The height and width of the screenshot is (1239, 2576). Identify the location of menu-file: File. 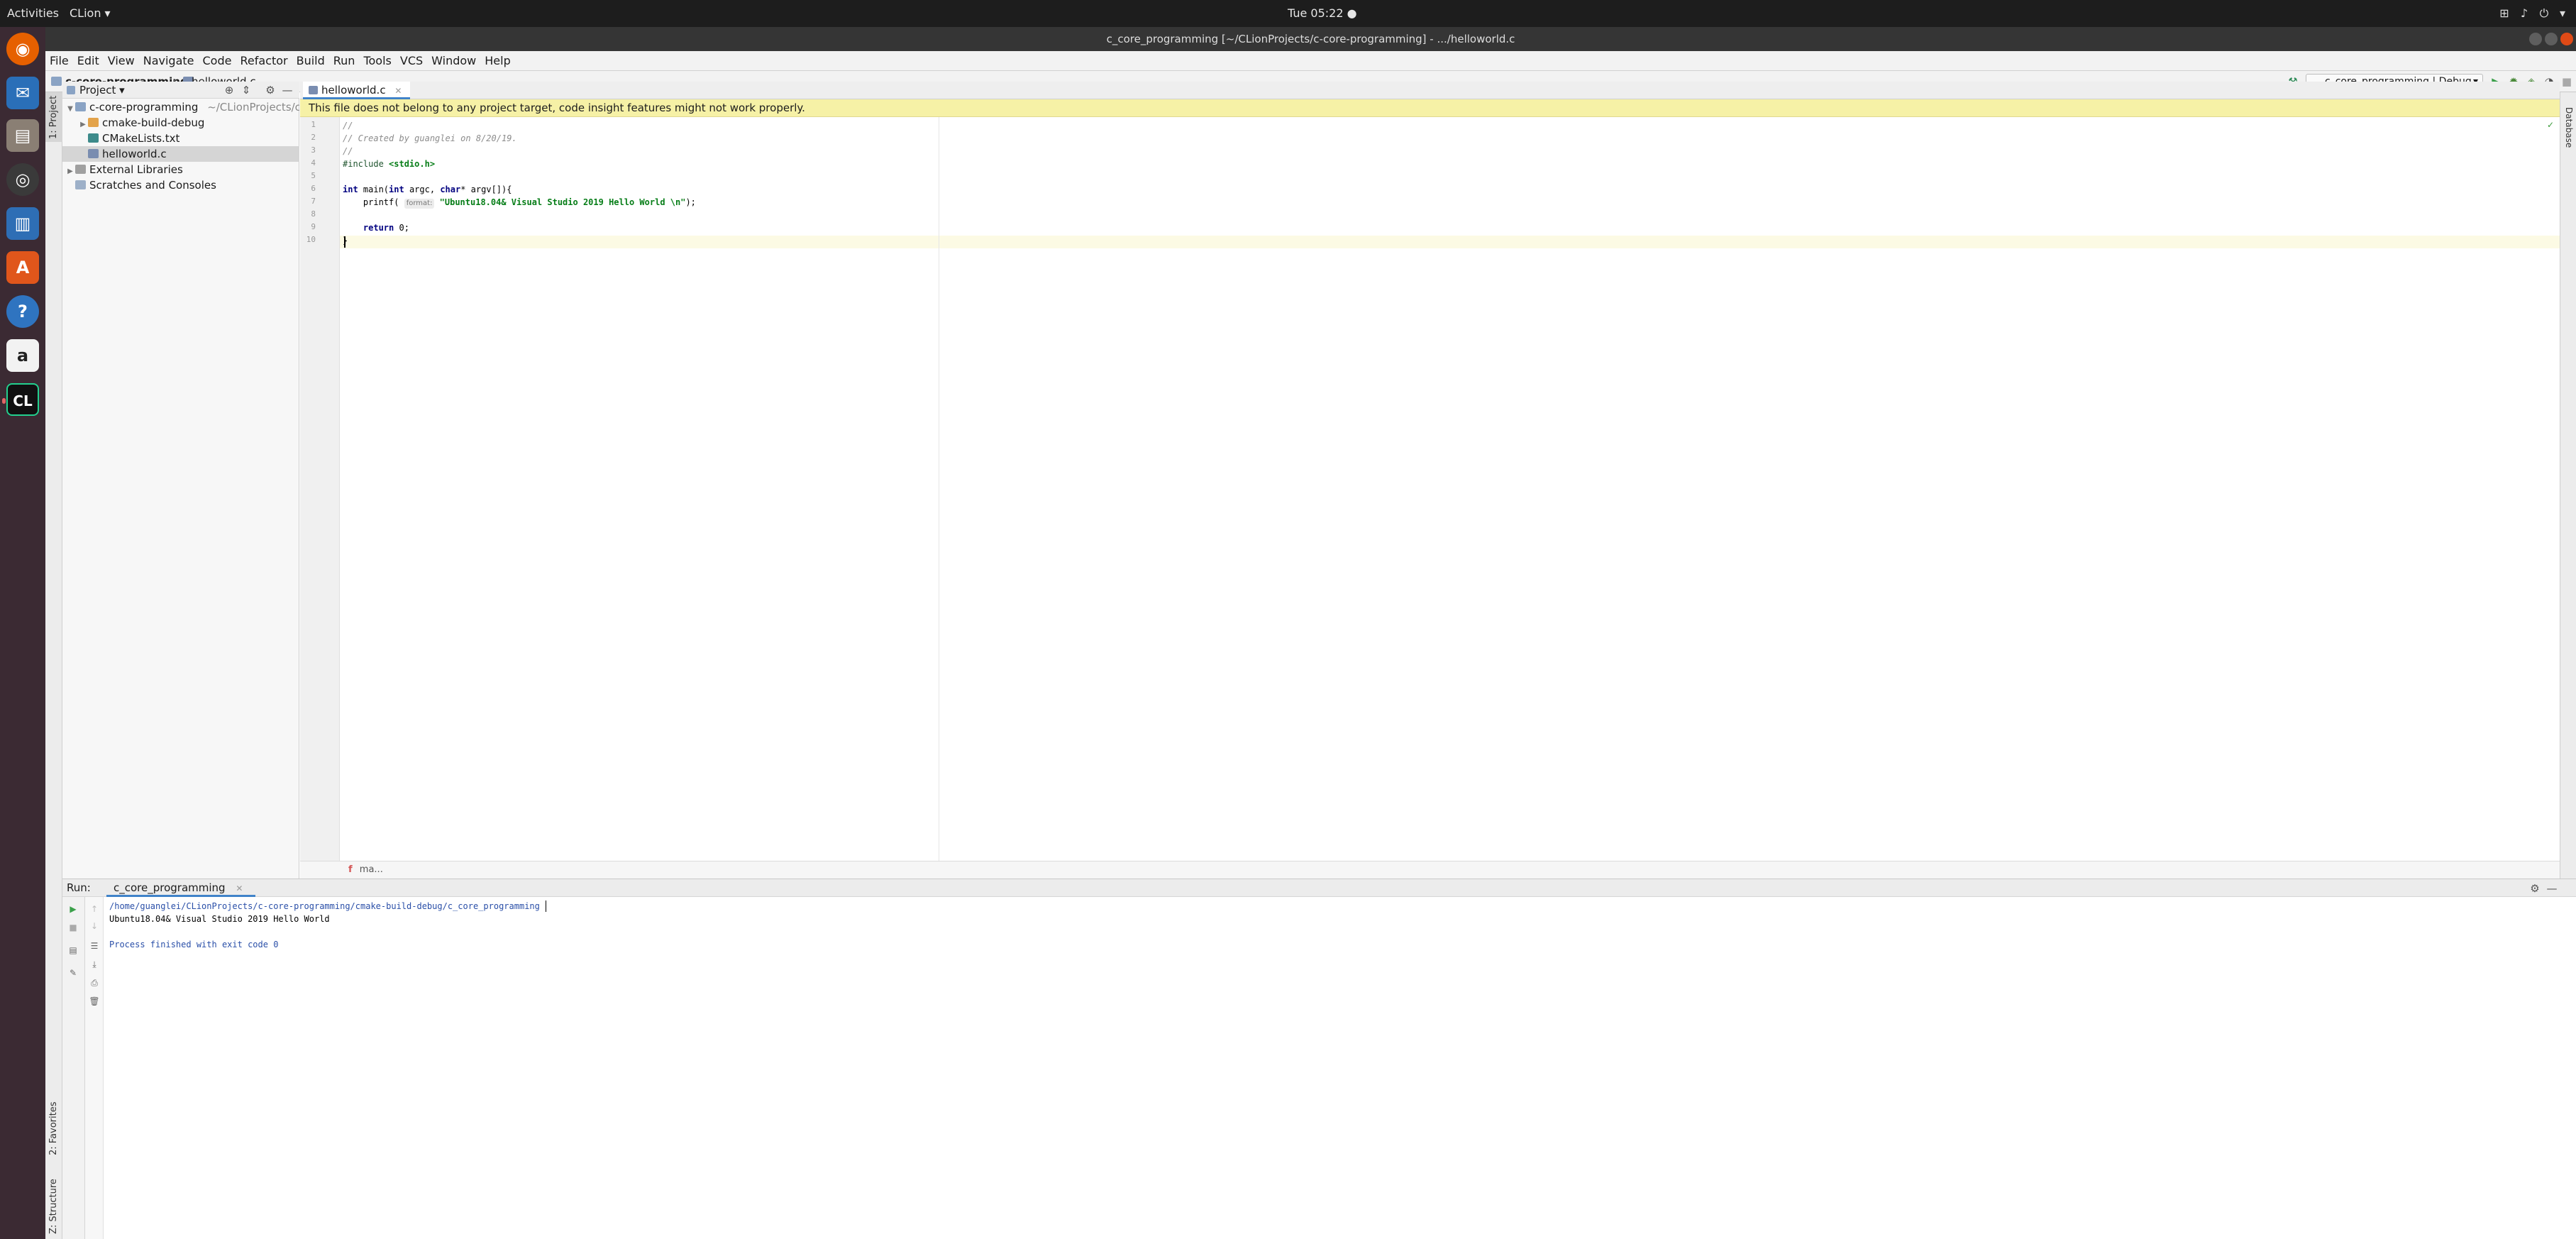
(59, 61).